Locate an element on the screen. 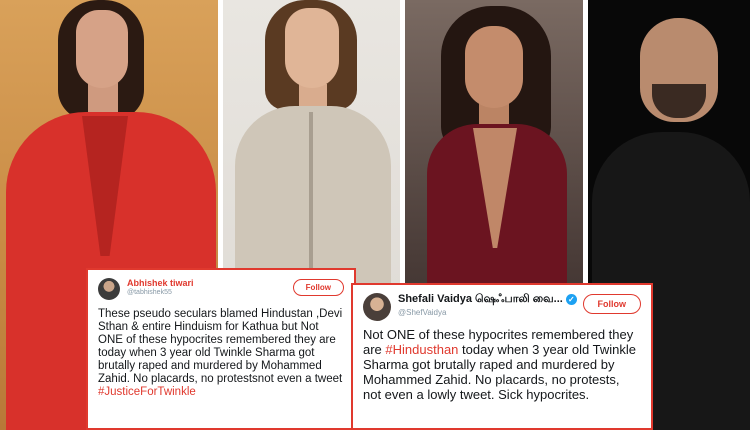 Image resolution: width=750 pixels, height=430 pixels. hashtag-link: #JusticeForTwinkle is located at coordinates (147, 392).